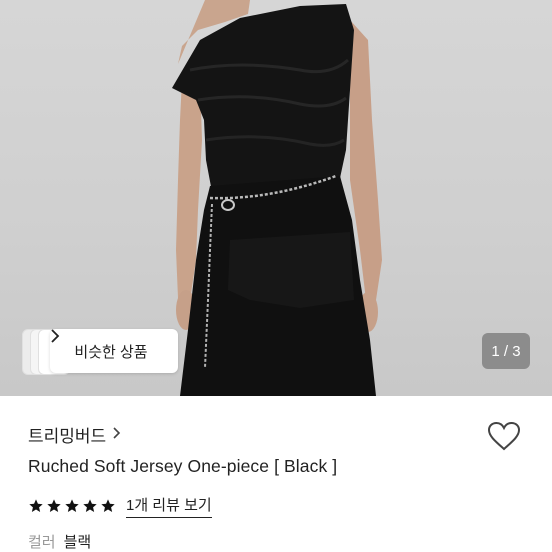  Describe the element at coordinates (59, 541) in the screenshot. I see `color-row: 컬러 블랙` at that location.